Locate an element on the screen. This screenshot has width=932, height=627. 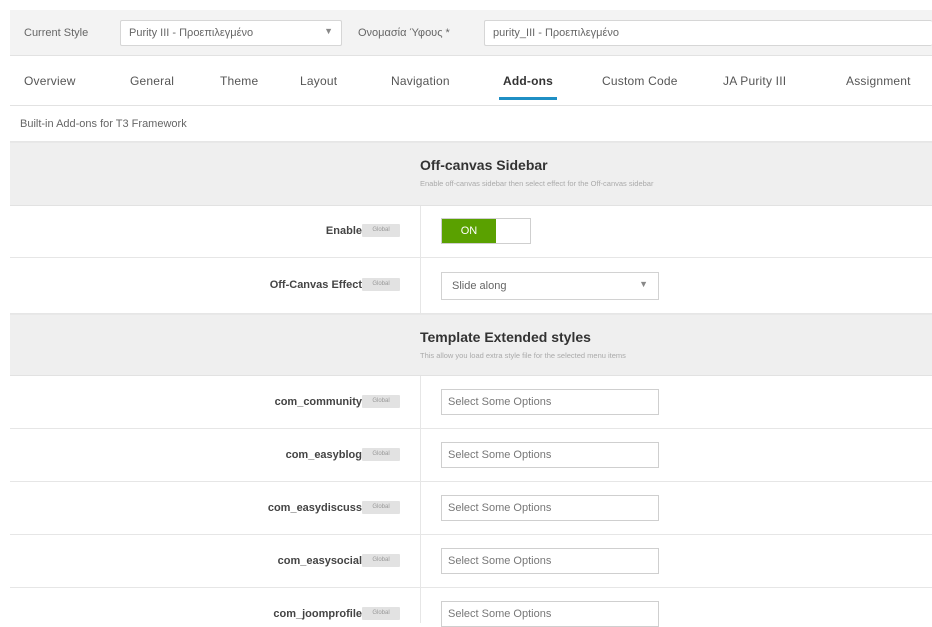
extended-row: com_easyblog Global Select Some Options is located at coordinates (471, 455).